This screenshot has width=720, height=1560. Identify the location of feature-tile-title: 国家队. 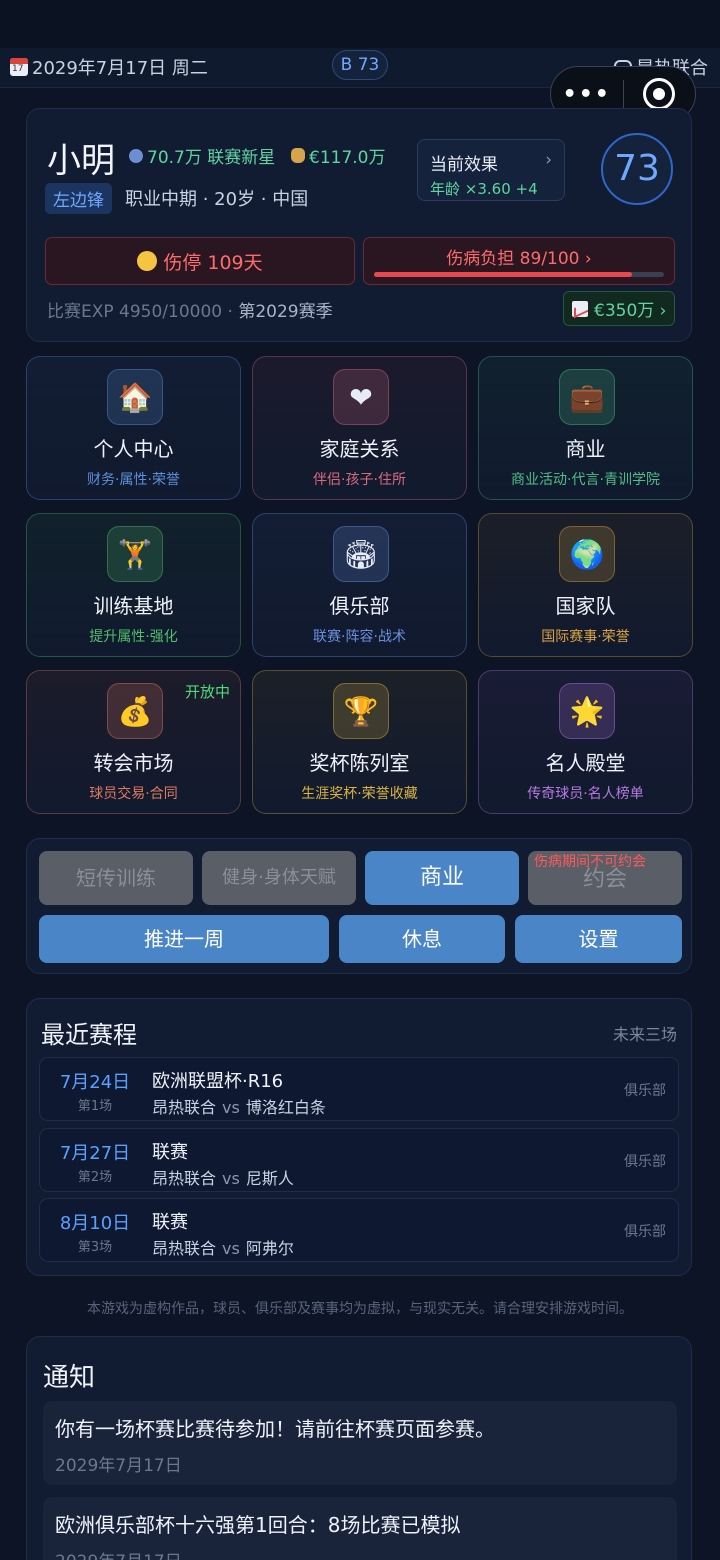
(585, 606).